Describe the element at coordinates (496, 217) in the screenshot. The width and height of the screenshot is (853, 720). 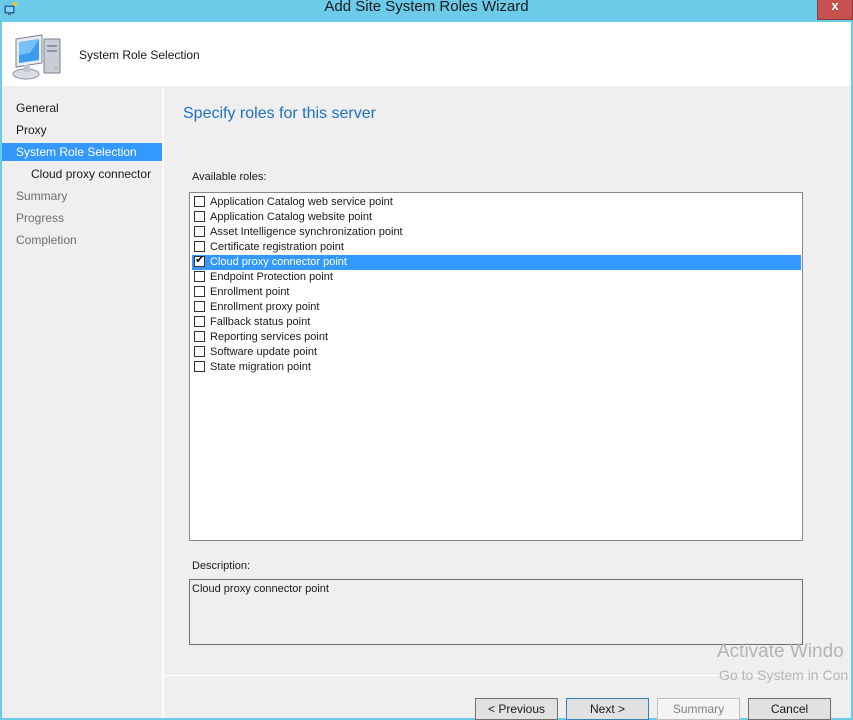
I see `role-list-item: Application Catalog website point` at that location.